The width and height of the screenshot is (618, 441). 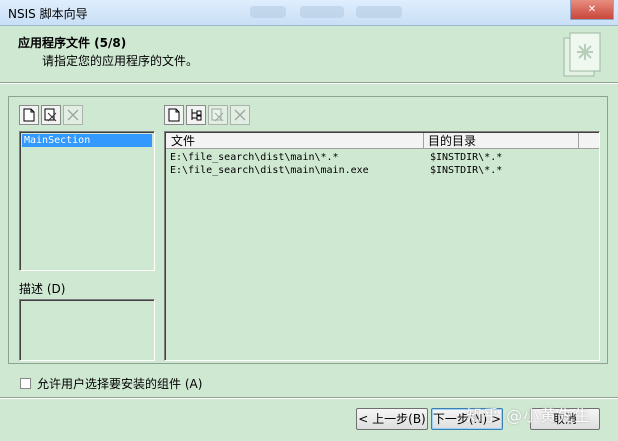 I want to click on allow-select-label: 允许用户选择要安装的组件 (A), so click(x=120, y=384).